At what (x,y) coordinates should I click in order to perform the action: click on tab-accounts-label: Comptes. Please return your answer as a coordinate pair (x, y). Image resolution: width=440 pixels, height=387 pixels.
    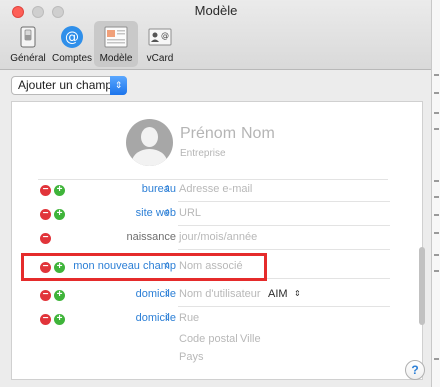
    Looking at the image, I should click on (71, 58).